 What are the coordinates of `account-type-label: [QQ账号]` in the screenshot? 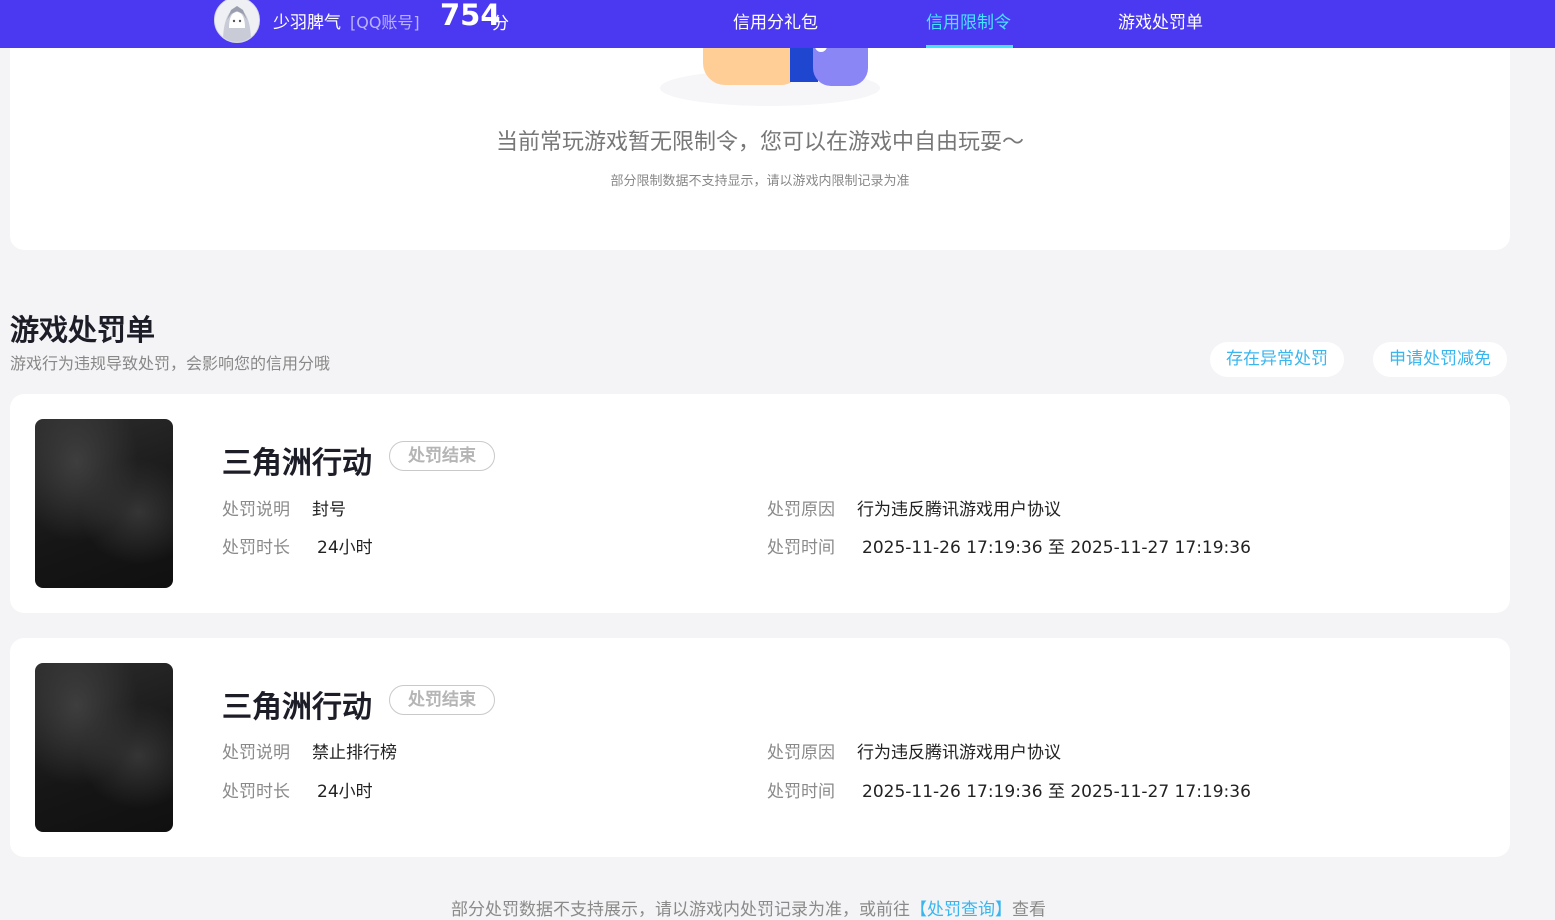 It's located at (385, 22).